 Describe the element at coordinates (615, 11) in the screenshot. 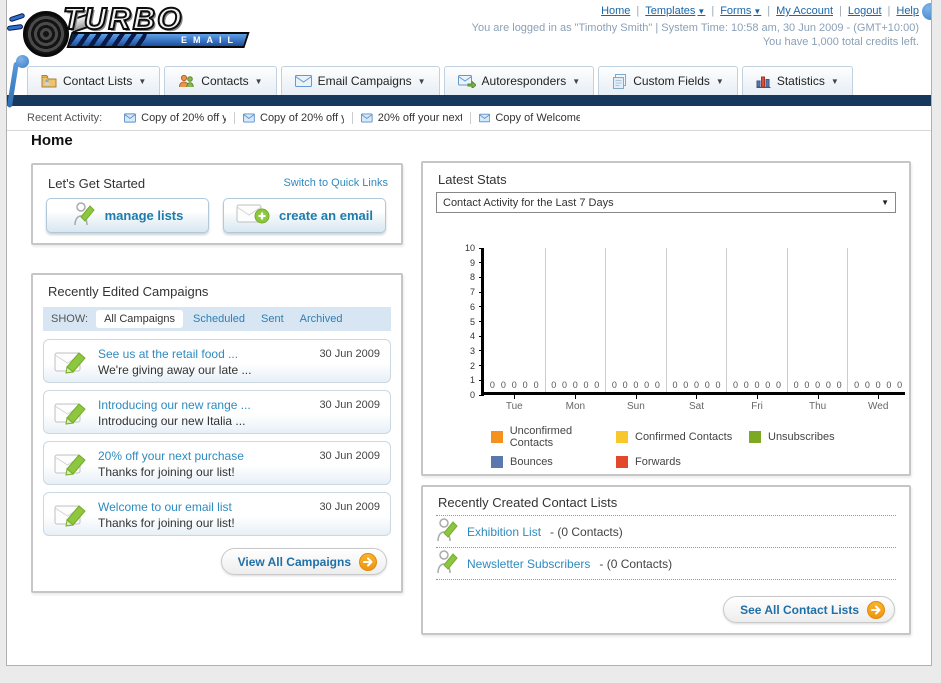

I see `nav-link-home: Home` at that location.